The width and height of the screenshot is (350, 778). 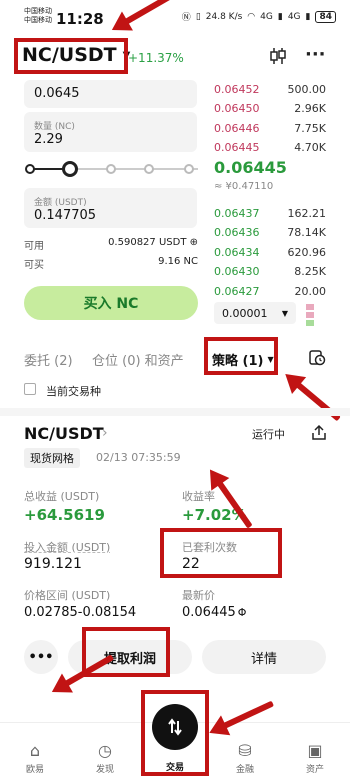 What do you see at coordinates (138, 359) in the screenshot?
I see `tab-positions: 仓位 (0) 和资产` at bounding box center [138, 359].